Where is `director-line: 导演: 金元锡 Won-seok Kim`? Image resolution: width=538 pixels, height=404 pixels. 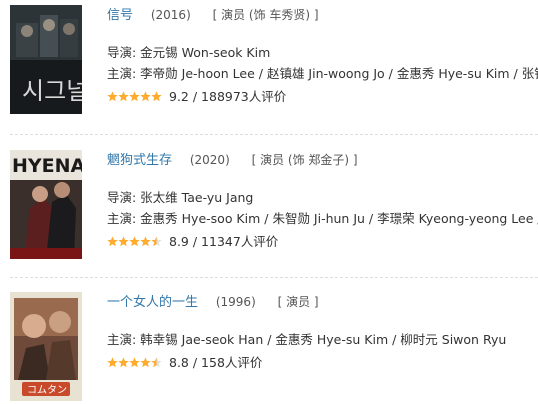 director-line: 导演: 金元锡 Won-seok Kim is located at coordinates (189, 52).